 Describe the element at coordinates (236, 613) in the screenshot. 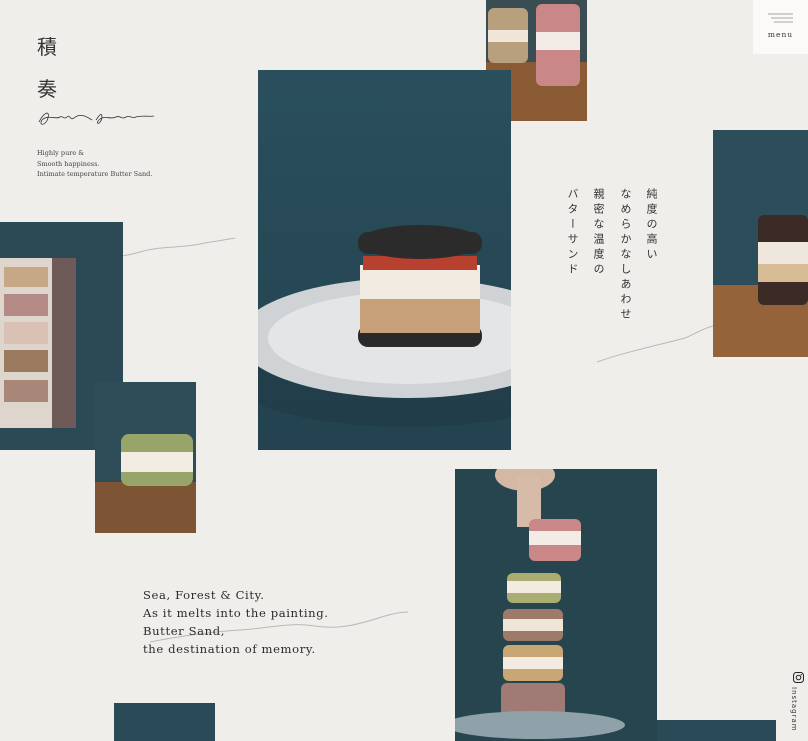

I see `message-line-2: As it melts into the painting.` at that location.